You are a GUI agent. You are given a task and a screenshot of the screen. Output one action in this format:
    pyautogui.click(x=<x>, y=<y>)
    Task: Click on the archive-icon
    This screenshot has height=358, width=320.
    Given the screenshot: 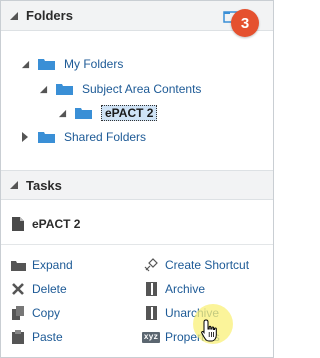 What is the action you would take?
    pyautogui.click(x=151, y=289)
    